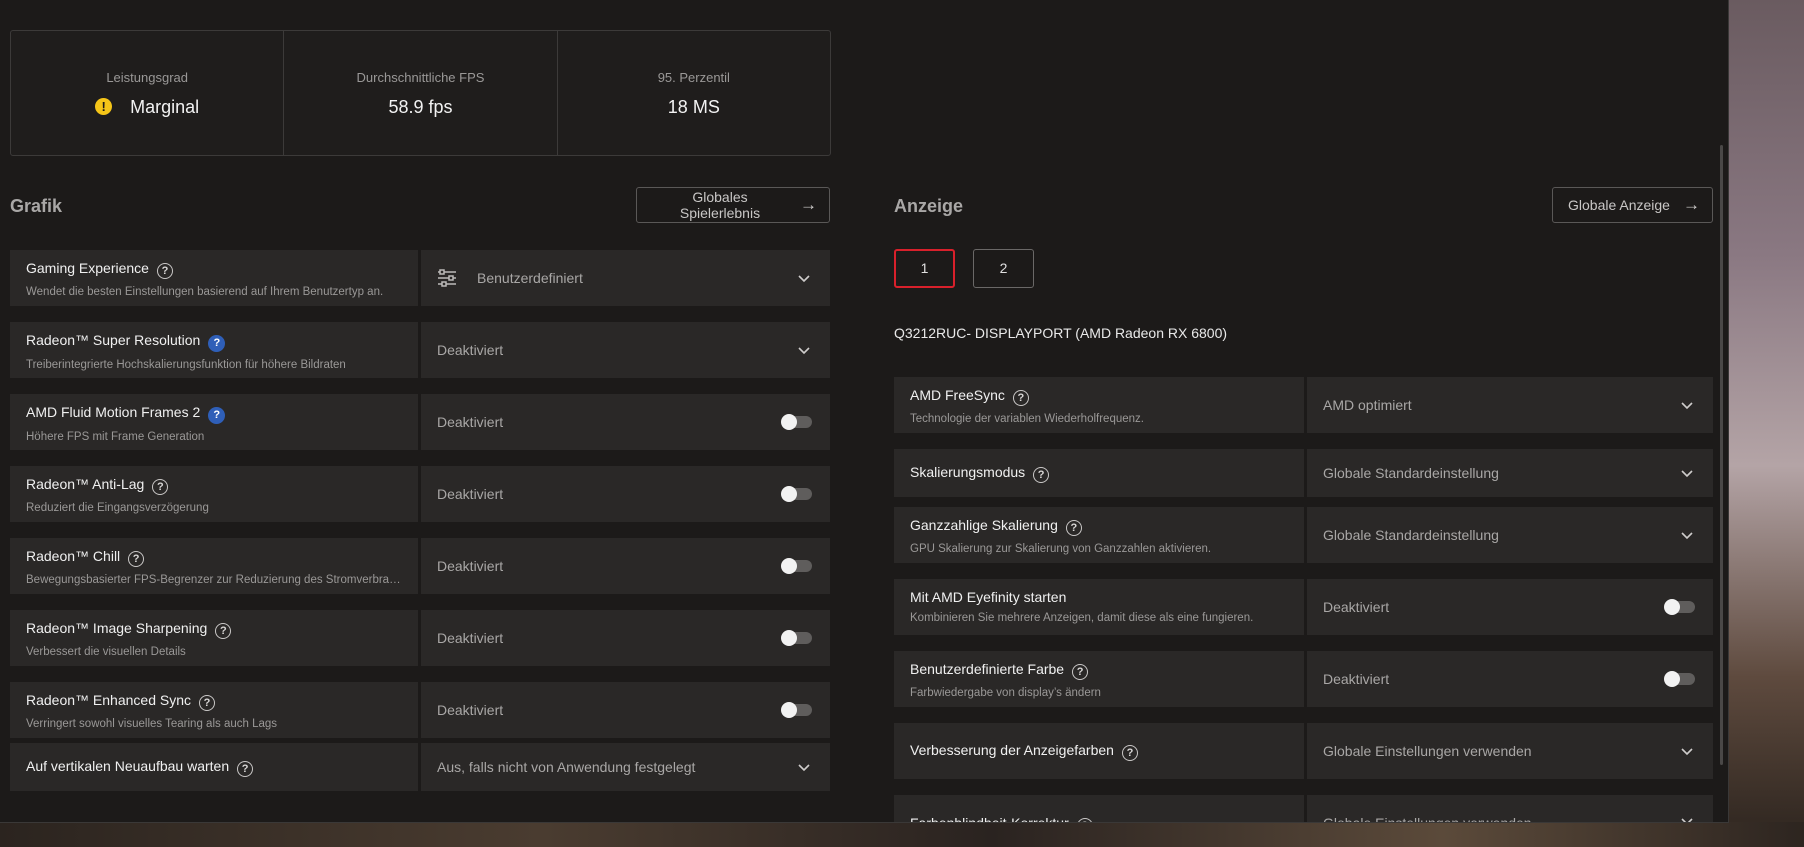  What do you see at coordinates (1721, 455) in the screenshot?
I see `scrollbar` at bounding box center [1721, 455].